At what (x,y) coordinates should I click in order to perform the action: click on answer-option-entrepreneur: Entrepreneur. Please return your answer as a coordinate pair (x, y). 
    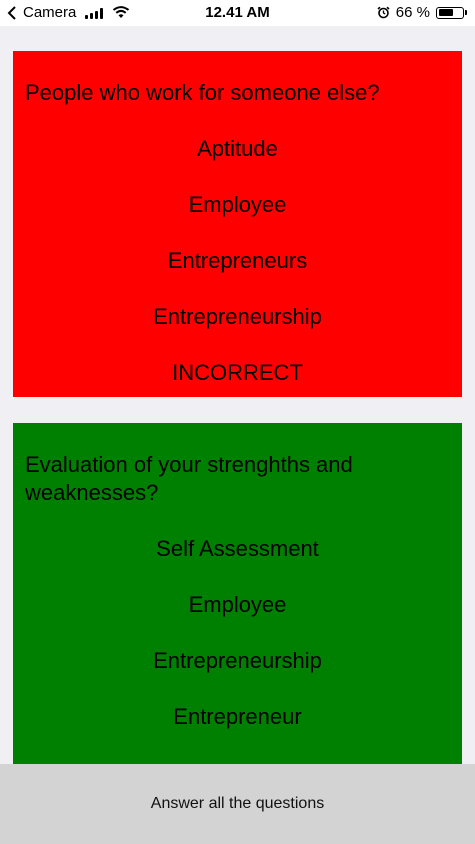
    Looking at the image, I should click on (237, 717).